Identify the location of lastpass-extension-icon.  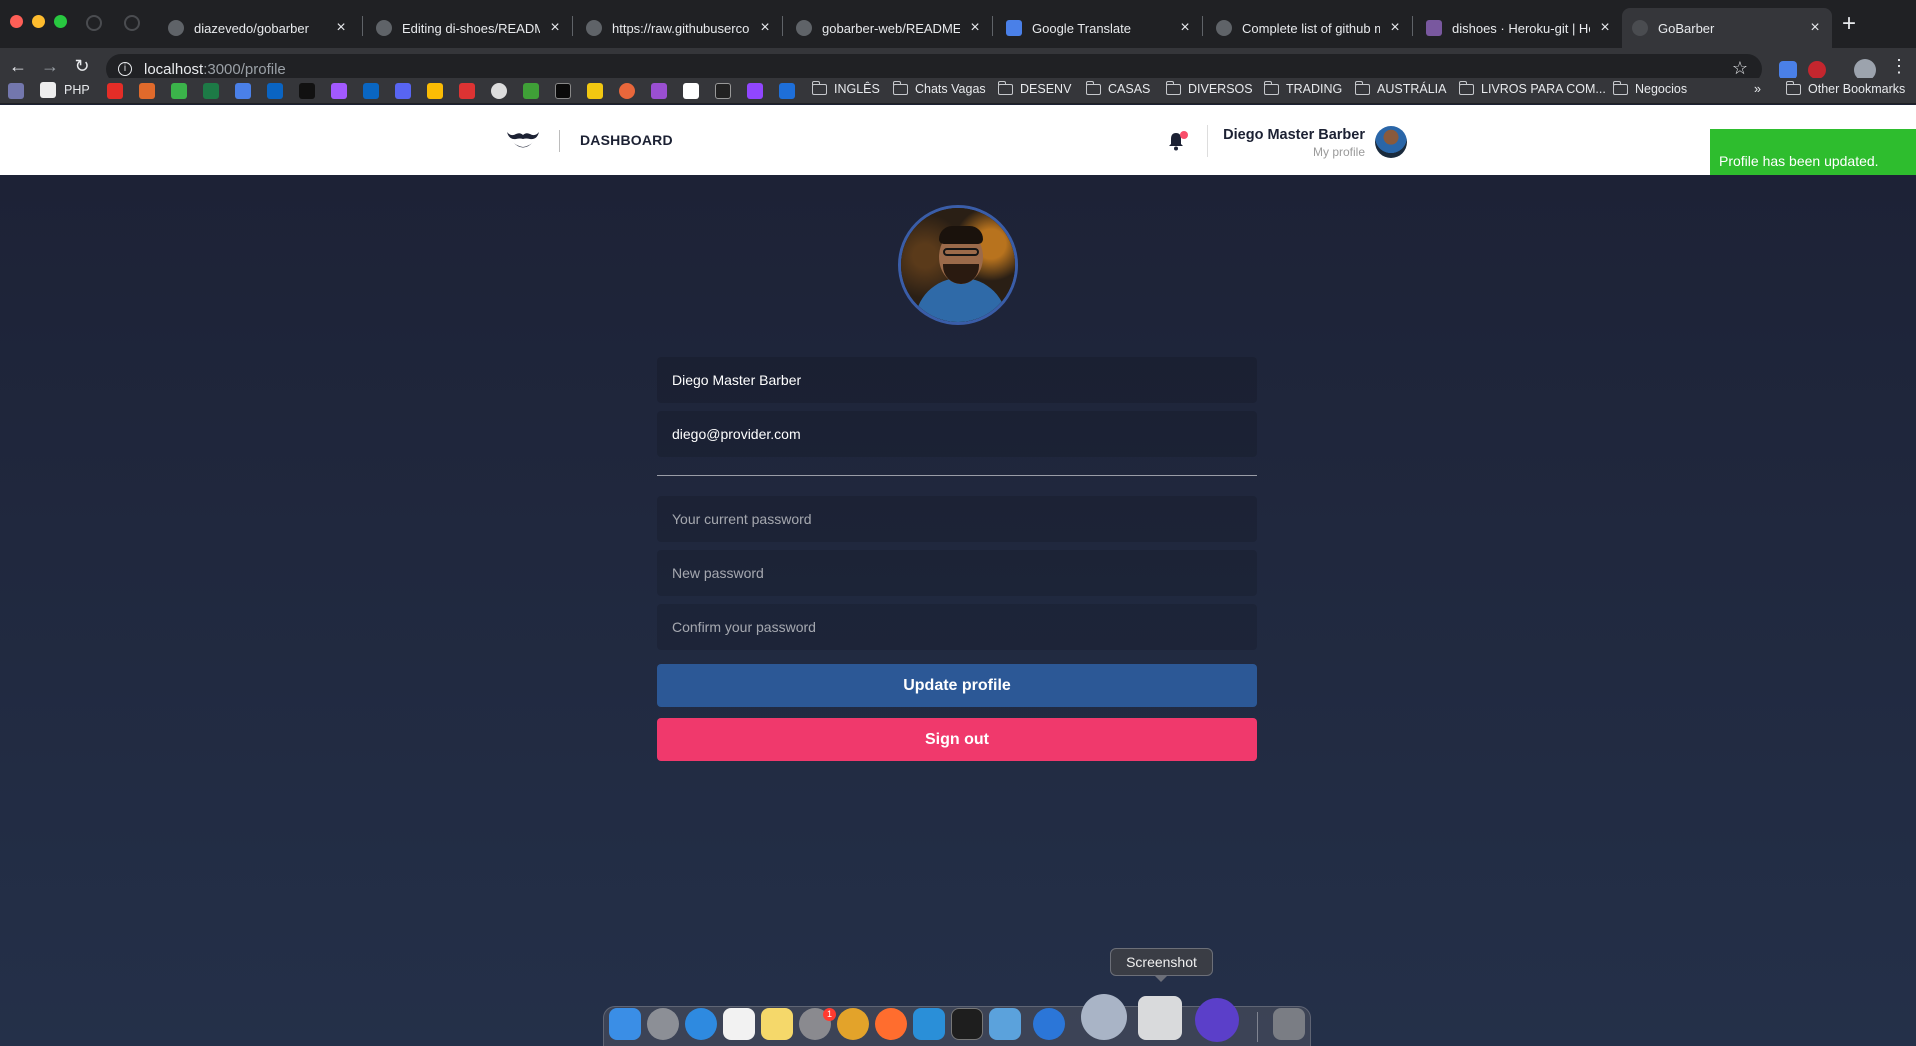
(1817, 70).